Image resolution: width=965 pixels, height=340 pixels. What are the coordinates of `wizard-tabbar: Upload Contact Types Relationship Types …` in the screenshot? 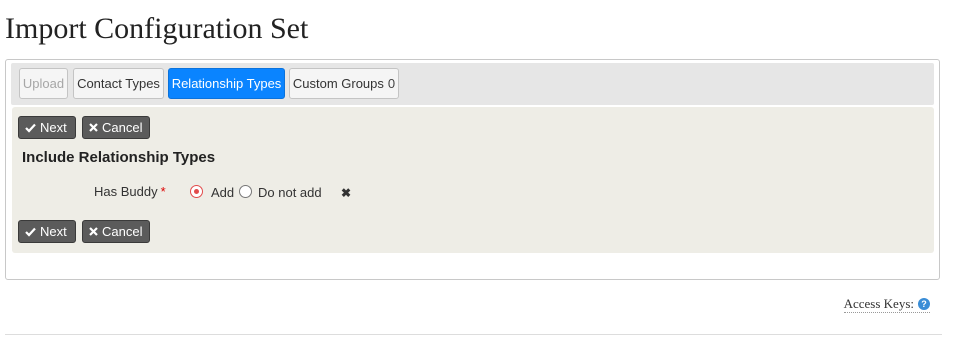 It's located at (472, 84).